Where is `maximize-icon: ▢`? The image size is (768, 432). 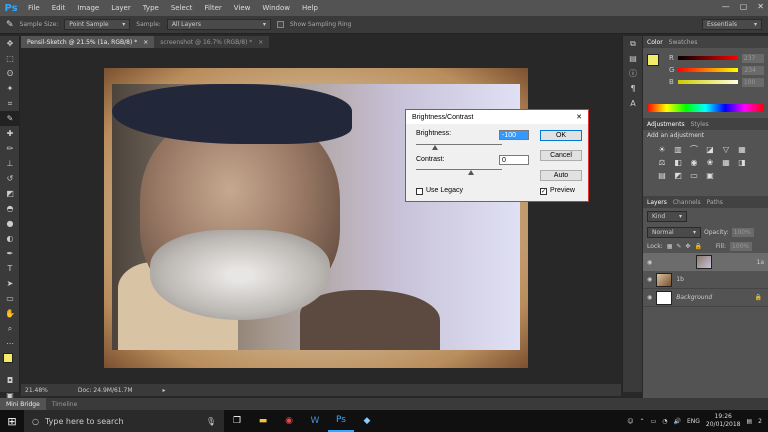 maximize-icon: ▢ is located at coordinates (744, 6).